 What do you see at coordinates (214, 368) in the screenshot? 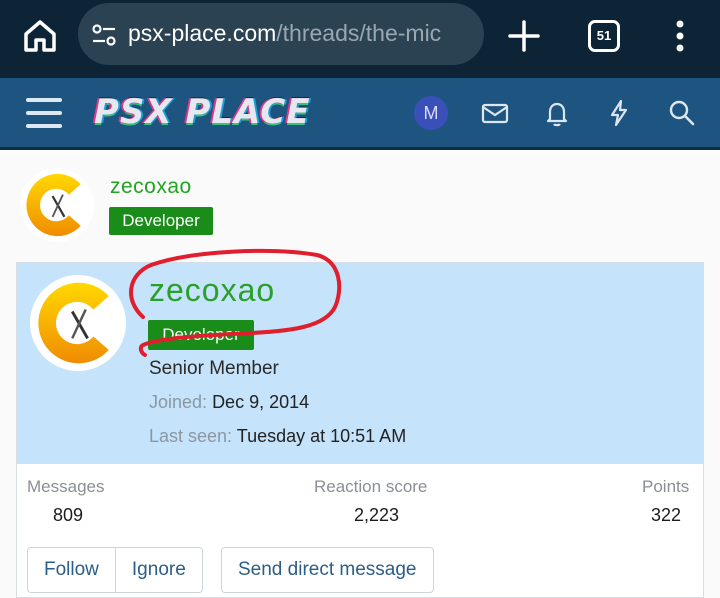
I see `member-title: Senior Member` at bounding box center [214, 368].